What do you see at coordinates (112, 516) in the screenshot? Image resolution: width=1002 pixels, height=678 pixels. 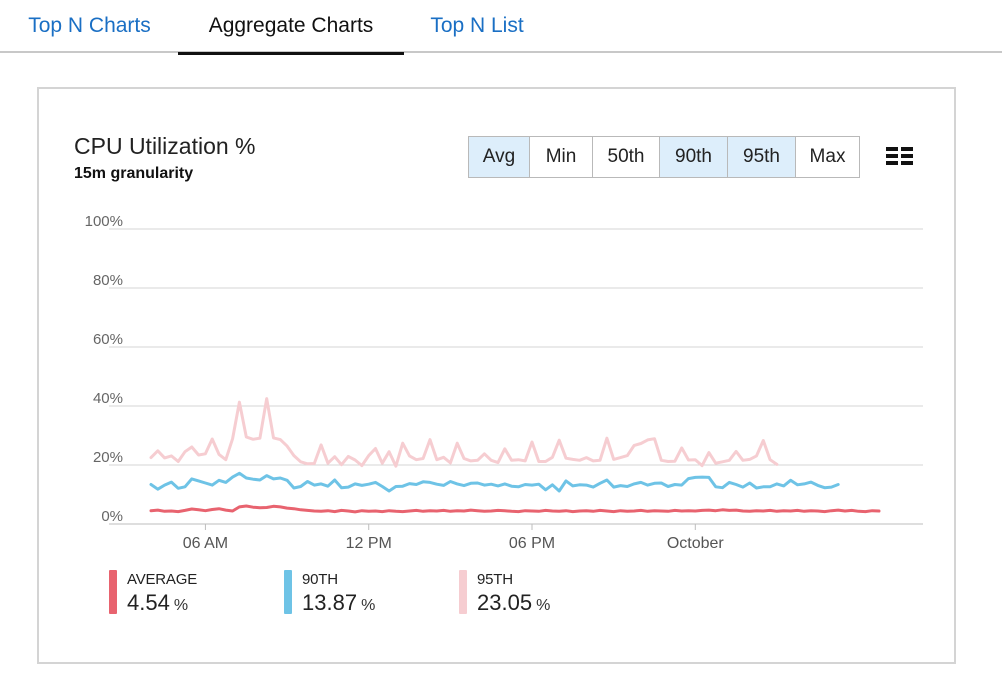 I see `y-tick-label: 0%` at bounding box center [112, 516].